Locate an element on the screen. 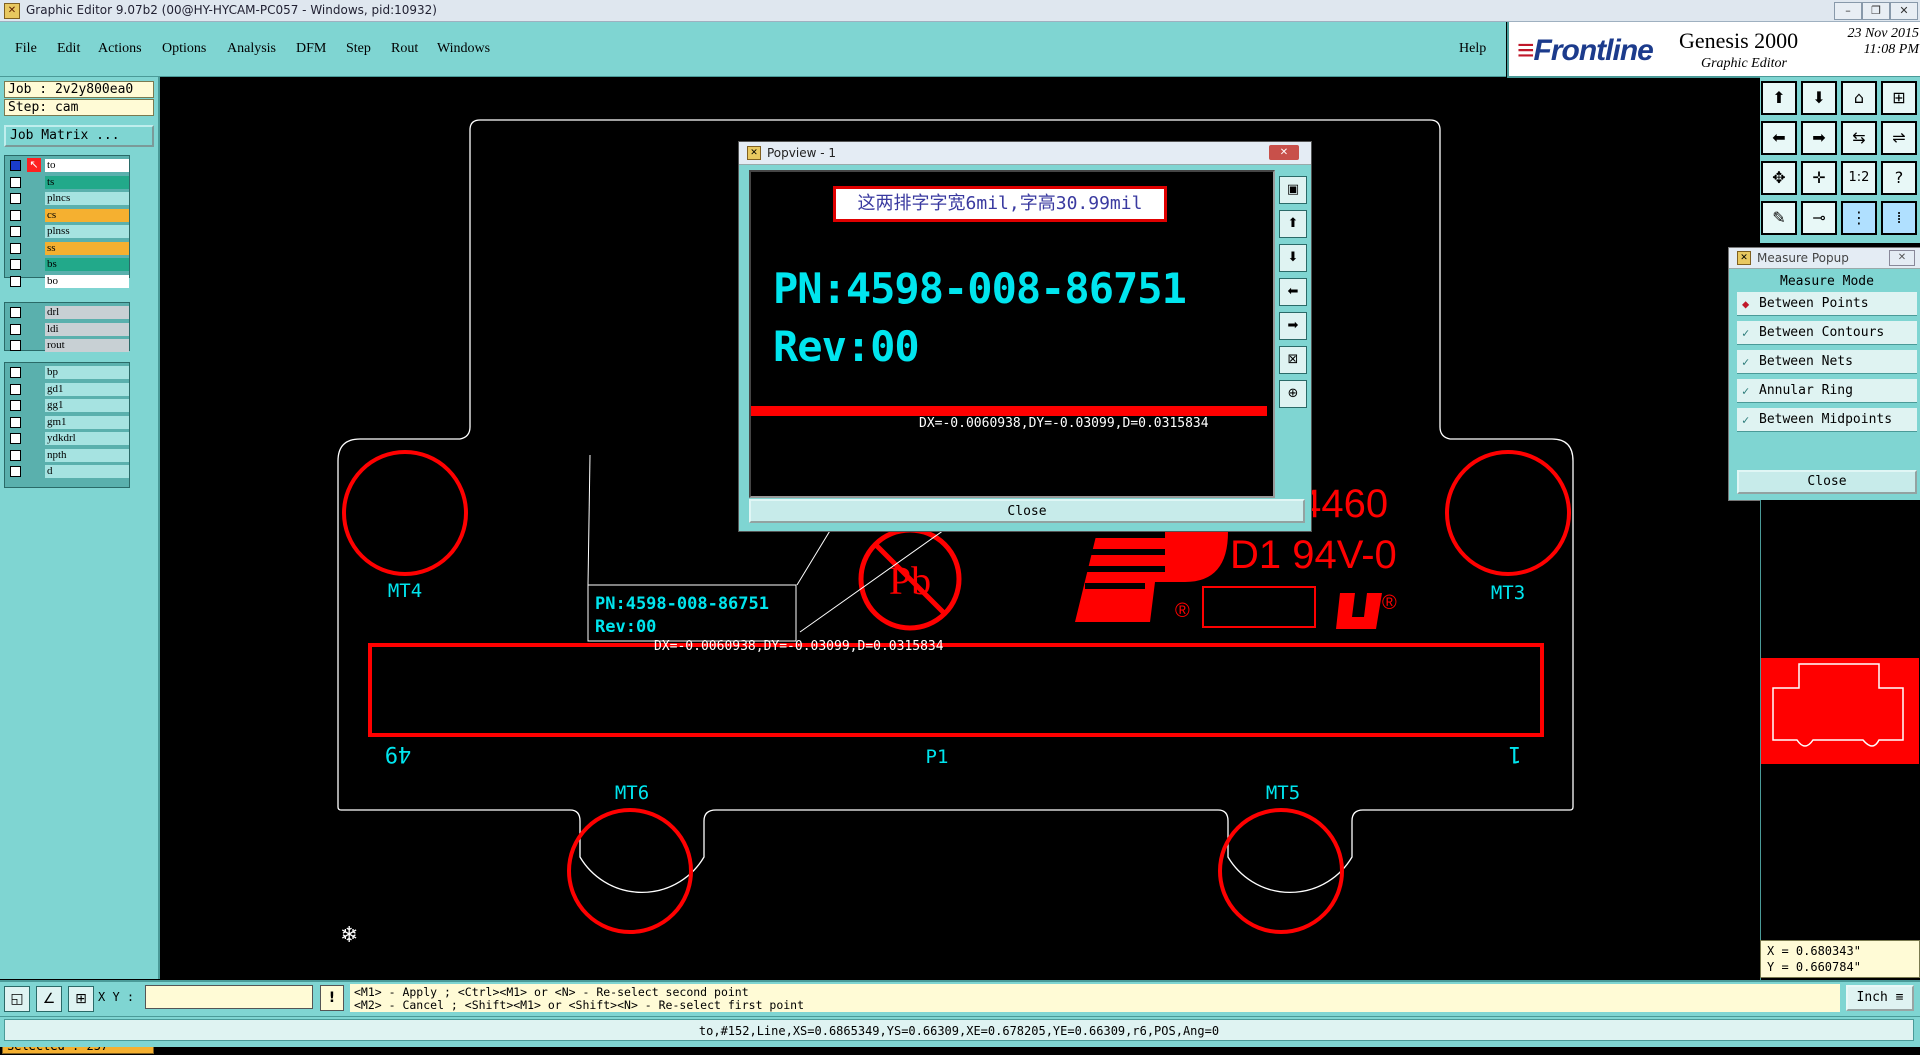  angle-icon: ∠ is located at coordinates (49, 999).